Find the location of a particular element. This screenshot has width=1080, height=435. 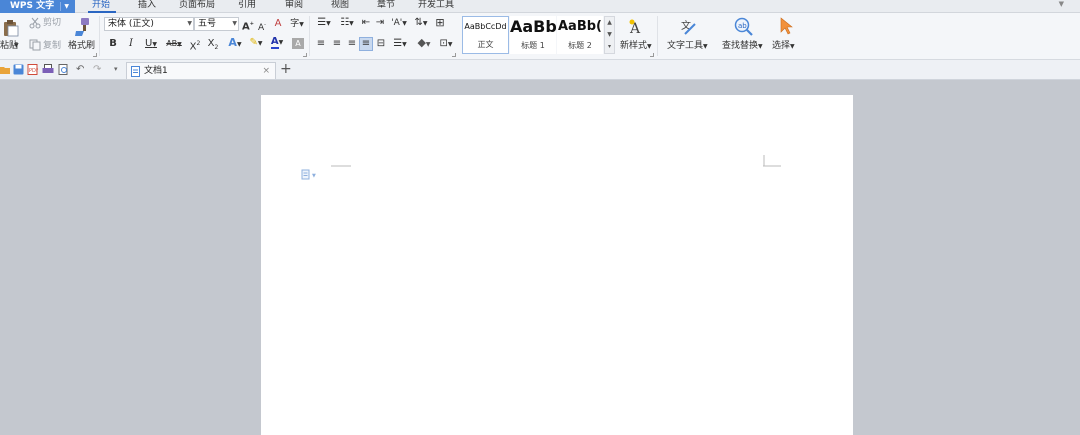

new-tab-plus-icon: + is located at coordinates (286, 69).